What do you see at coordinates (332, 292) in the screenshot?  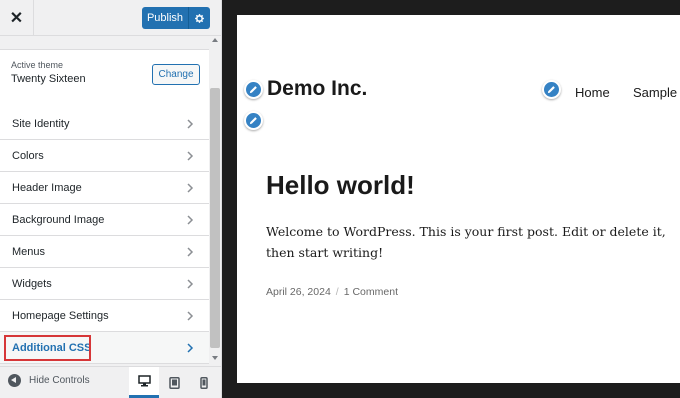 I see `post-meta: April 26, 2024 / 1 Comment` at bounding box center [332, 292].